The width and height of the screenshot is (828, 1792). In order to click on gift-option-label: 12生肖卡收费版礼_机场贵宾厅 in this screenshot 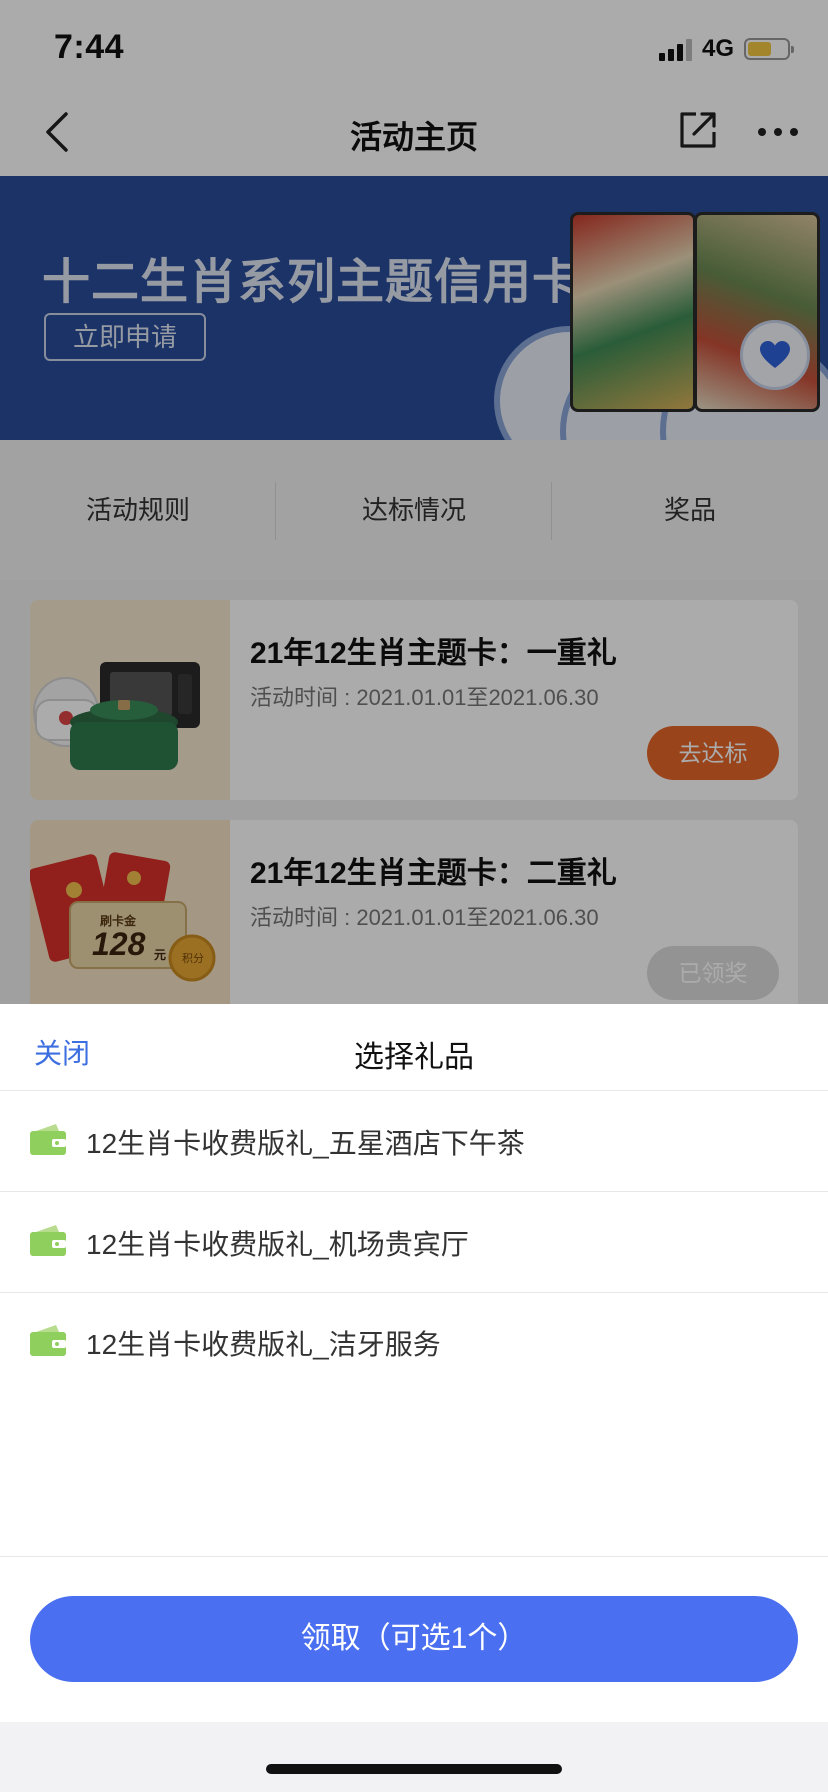, I will do `click(277, 1244)`.